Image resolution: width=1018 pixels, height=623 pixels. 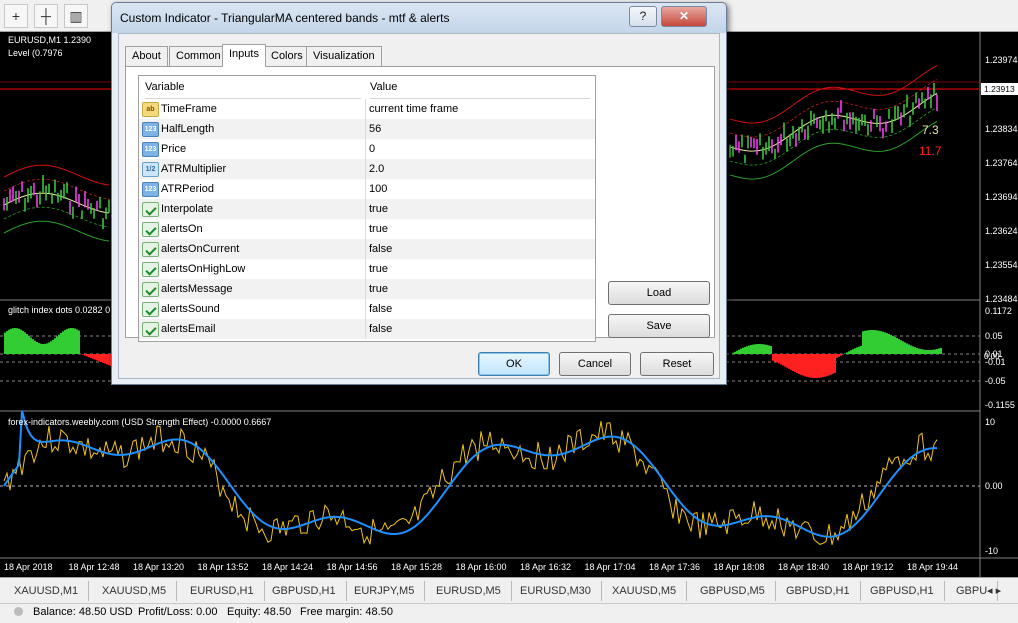 What do you see at coordinates (16, 16) in the screenshot?
I see `zoom-in-button: +` at bounding box center [16, 16].